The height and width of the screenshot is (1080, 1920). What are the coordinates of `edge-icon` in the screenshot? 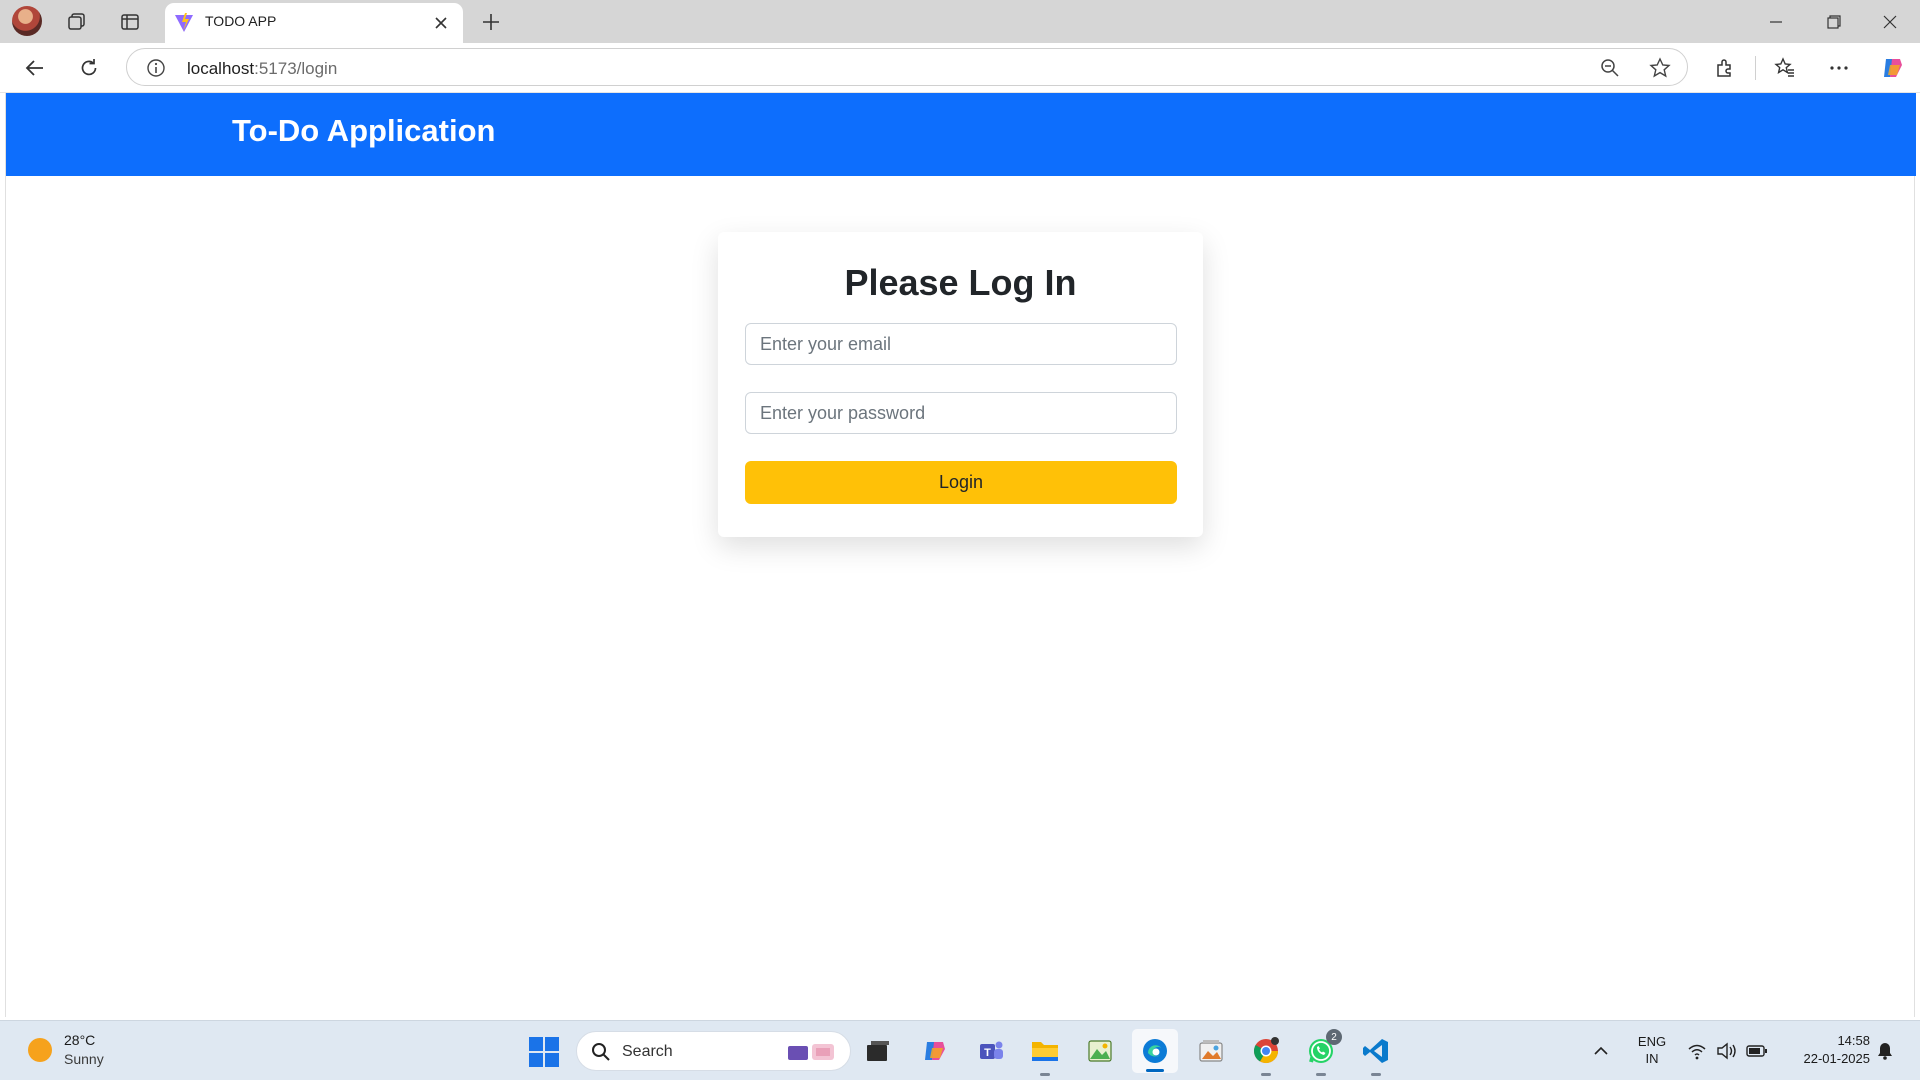 It's located at (1155, 1051).